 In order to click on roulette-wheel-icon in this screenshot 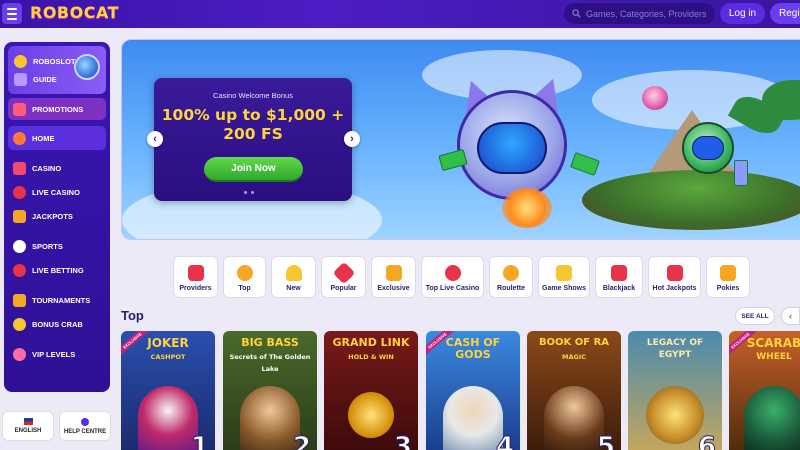, I will do `click(511, 273)`.